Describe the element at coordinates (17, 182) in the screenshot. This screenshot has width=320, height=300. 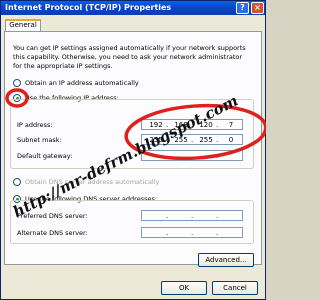
I see `obtain-dns-auto-radio` at that location.